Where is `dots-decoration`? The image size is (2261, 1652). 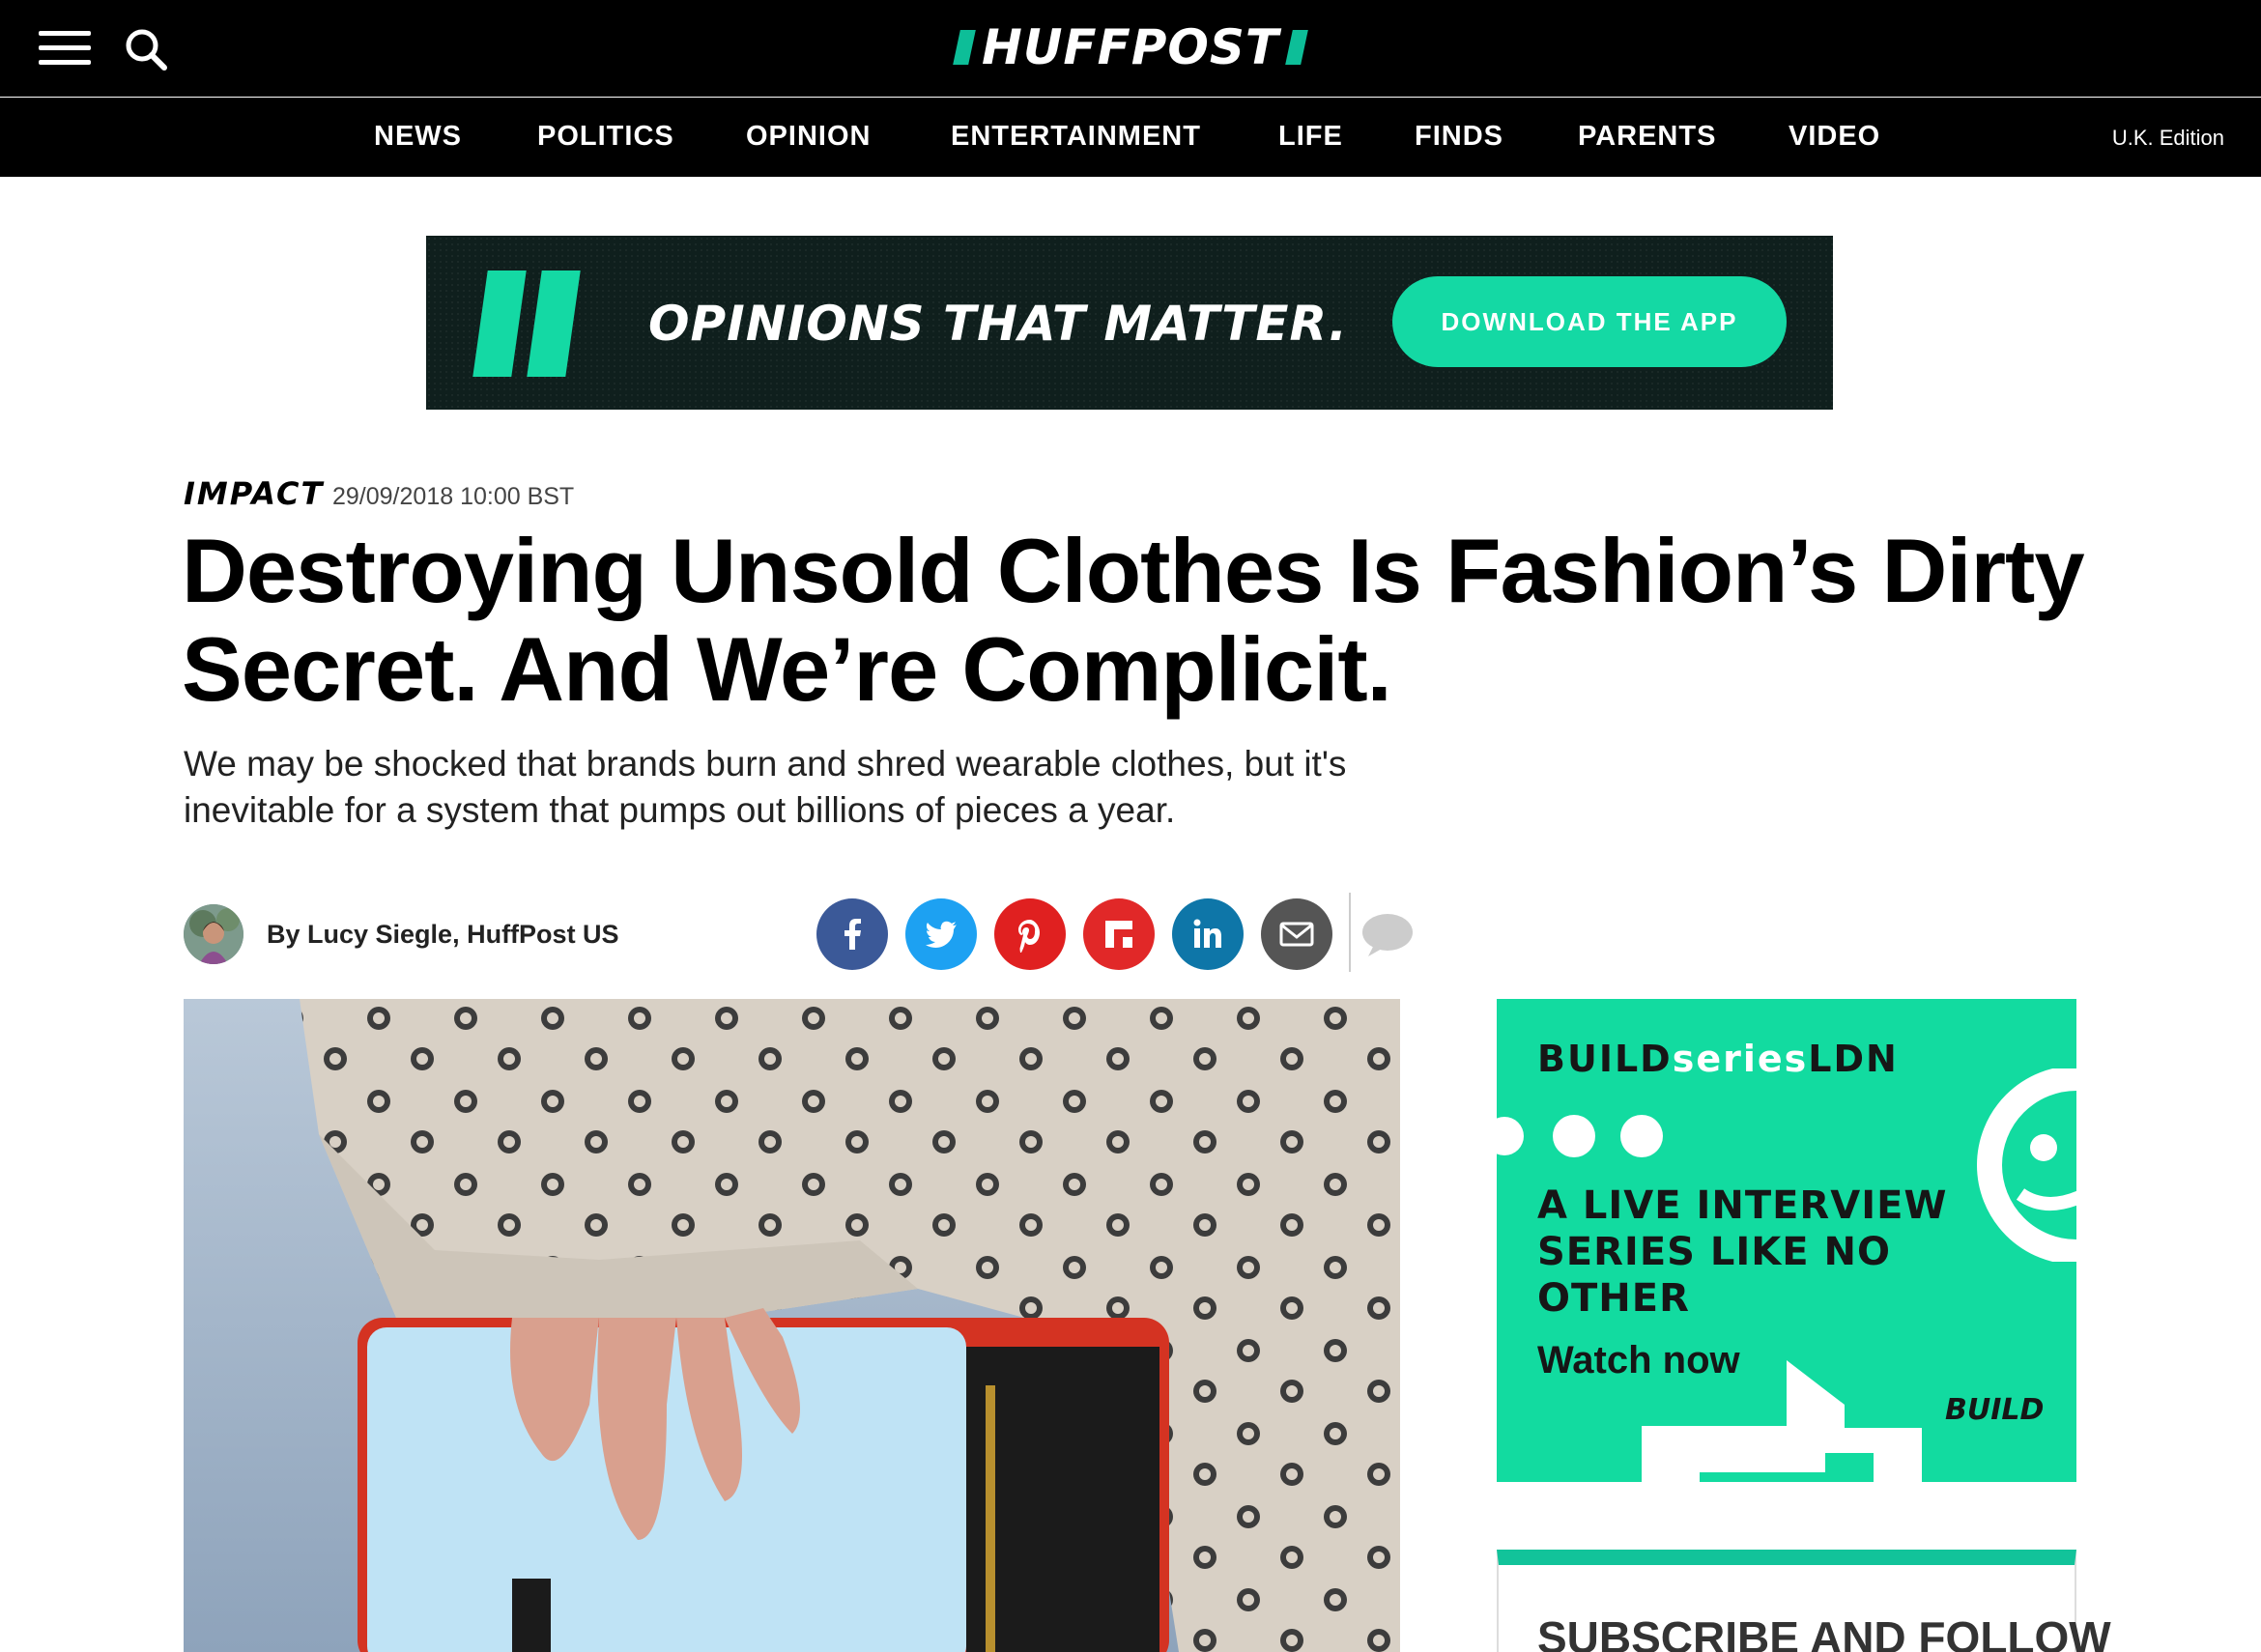 dots-decoration is located at coordinates (1580, 1136).